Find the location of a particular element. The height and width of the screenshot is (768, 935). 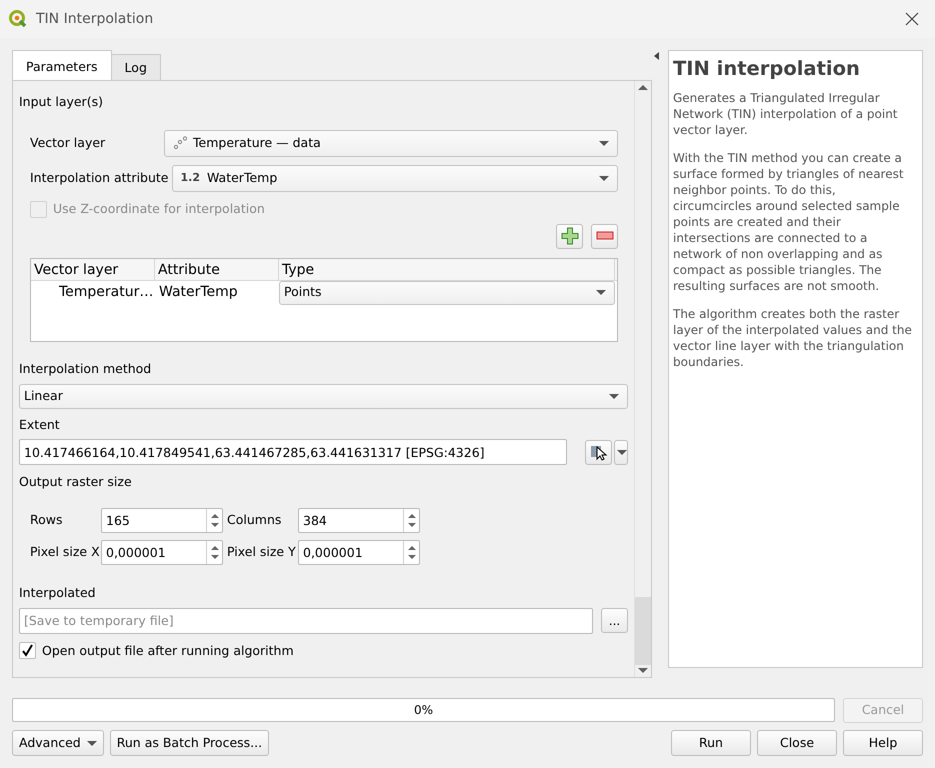

run-button: Run is located at coordinates (711, 743).